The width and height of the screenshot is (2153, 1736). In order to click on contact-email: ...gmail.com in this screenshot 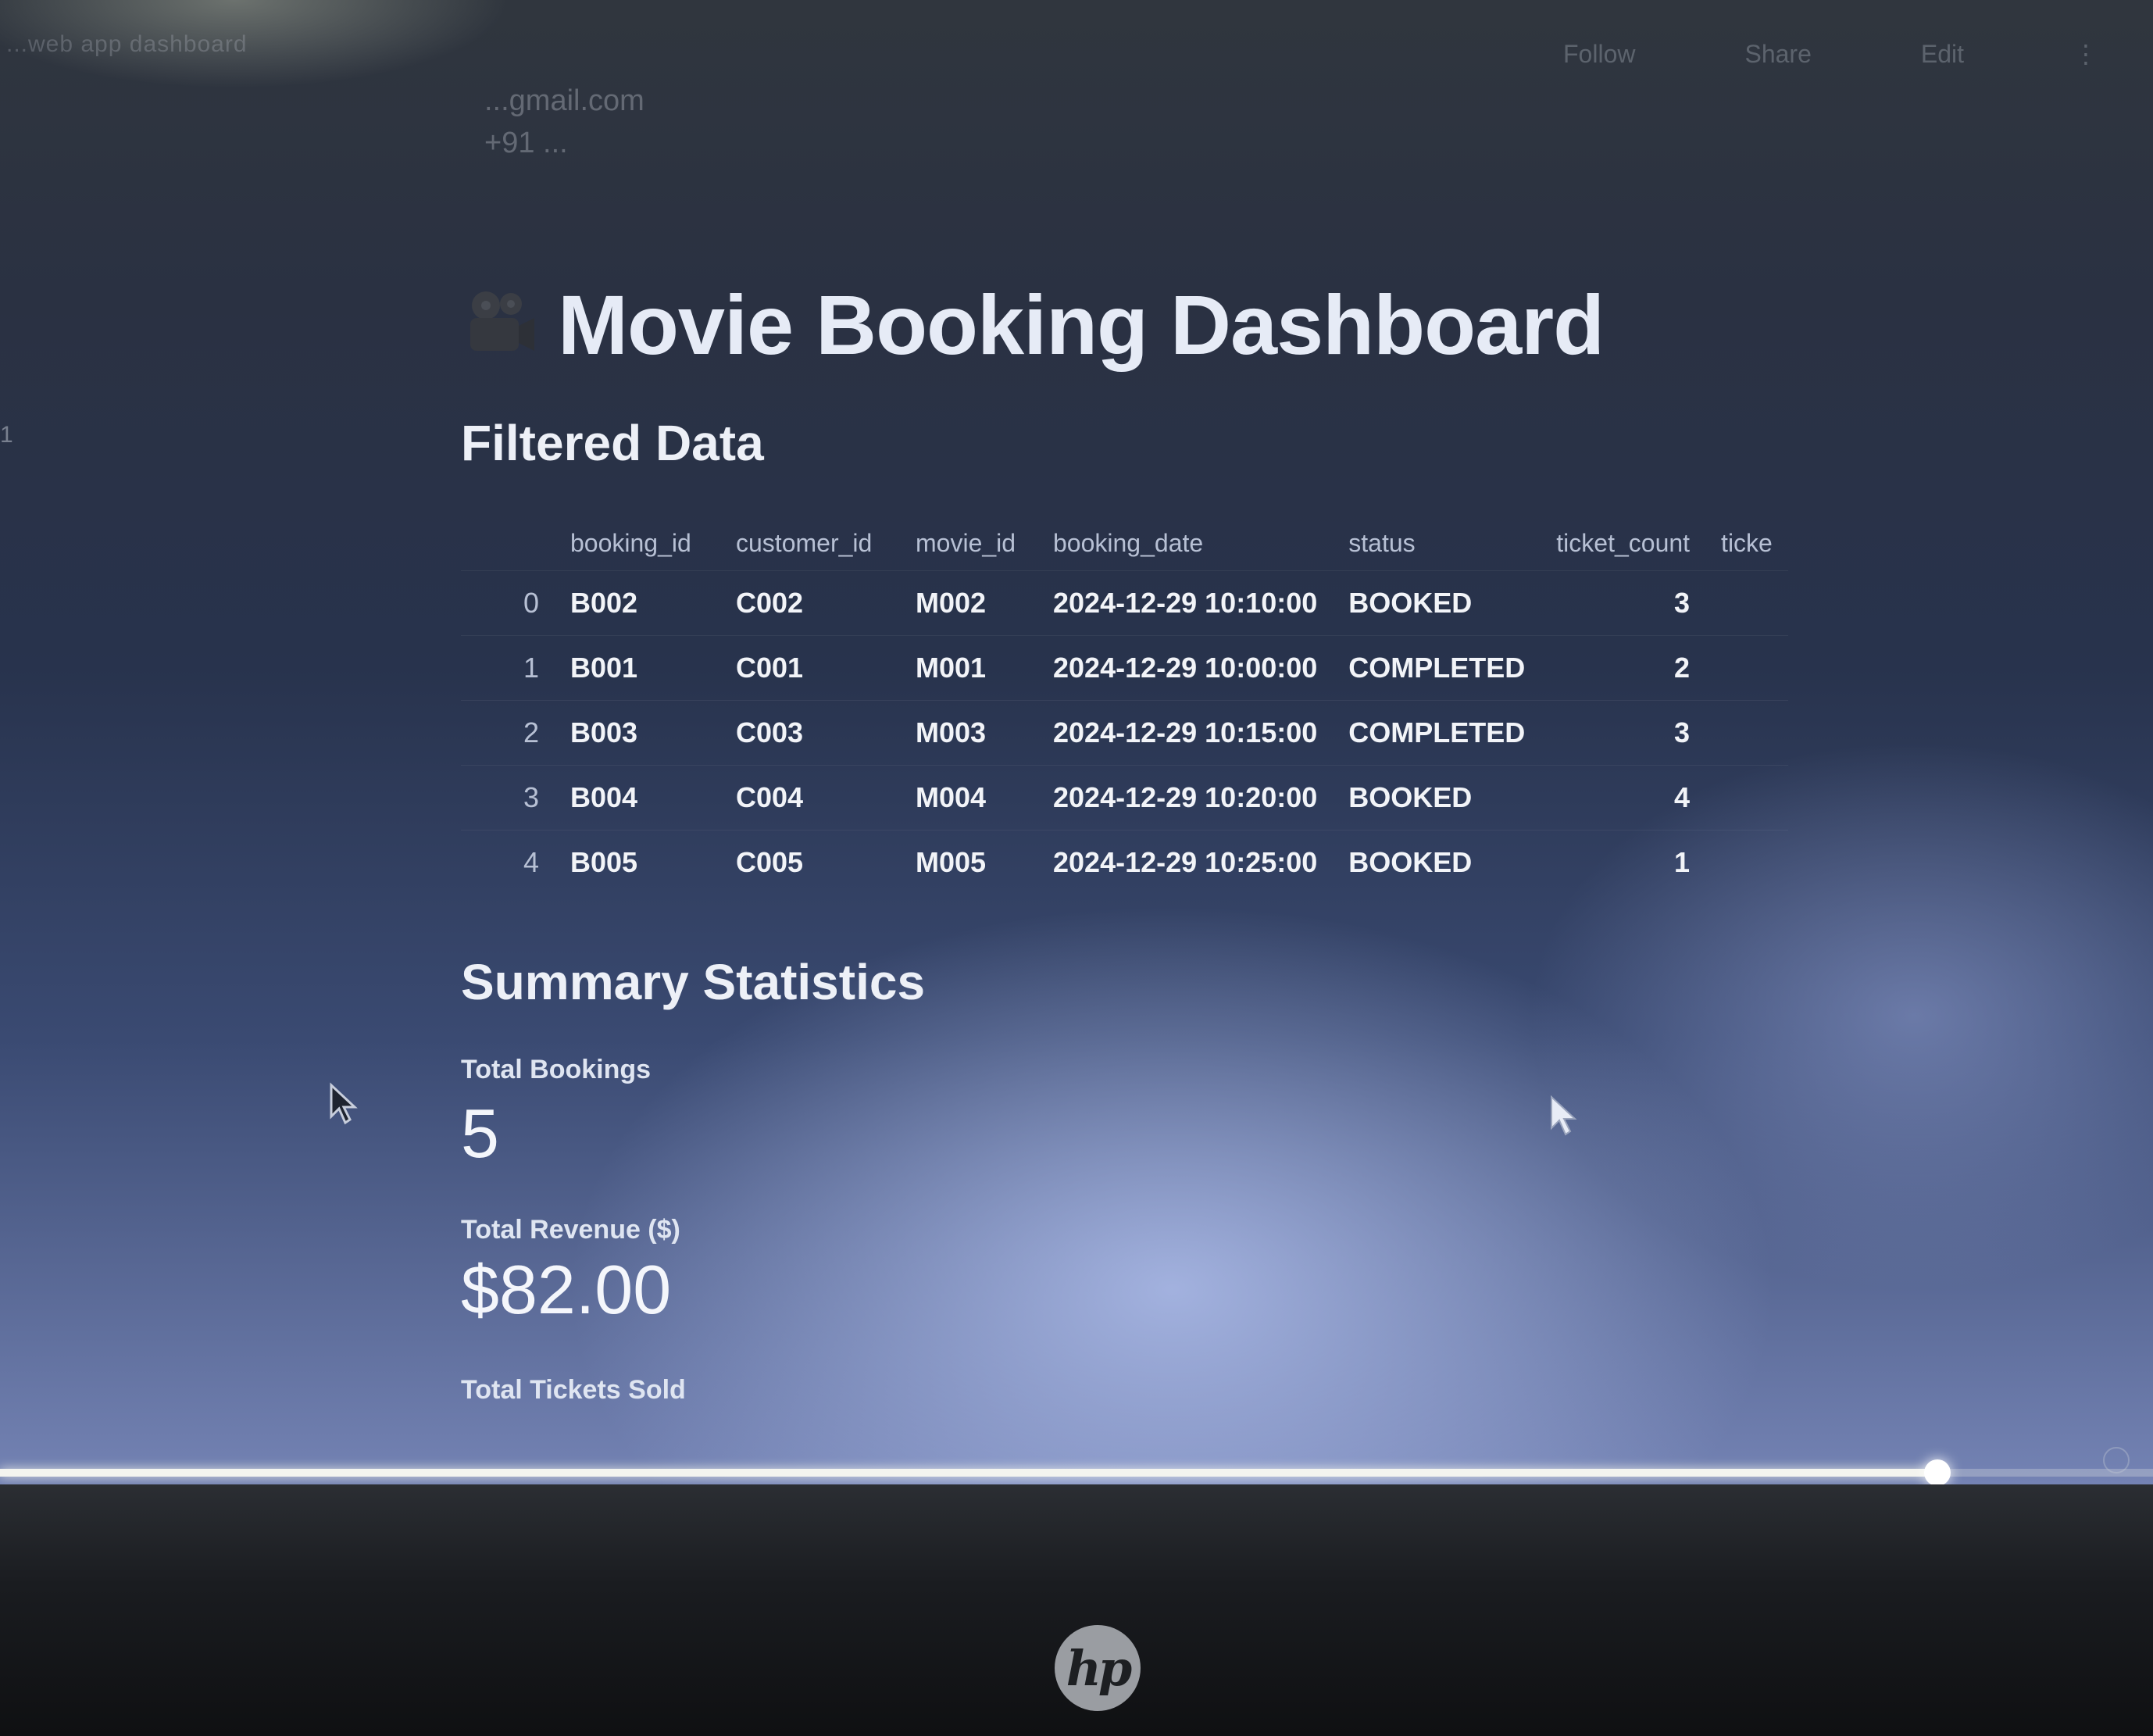, I will do `click(564, 100)`.